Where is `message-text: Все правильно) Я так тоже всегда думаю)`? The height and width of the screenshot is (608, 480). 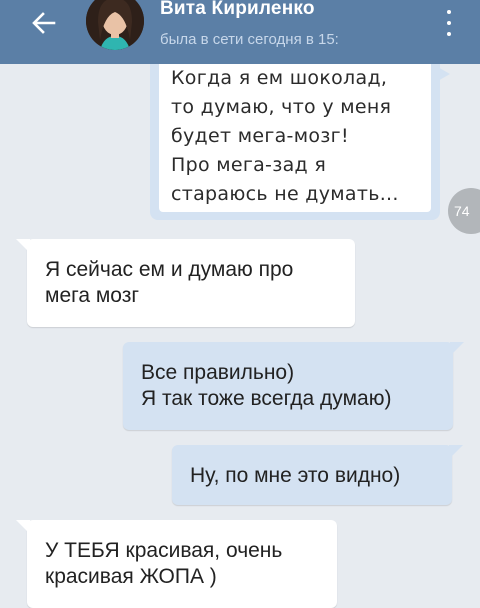
message-text: Все правильно) Я так тоже всегда думаю) is located at coordinates (266, 385).